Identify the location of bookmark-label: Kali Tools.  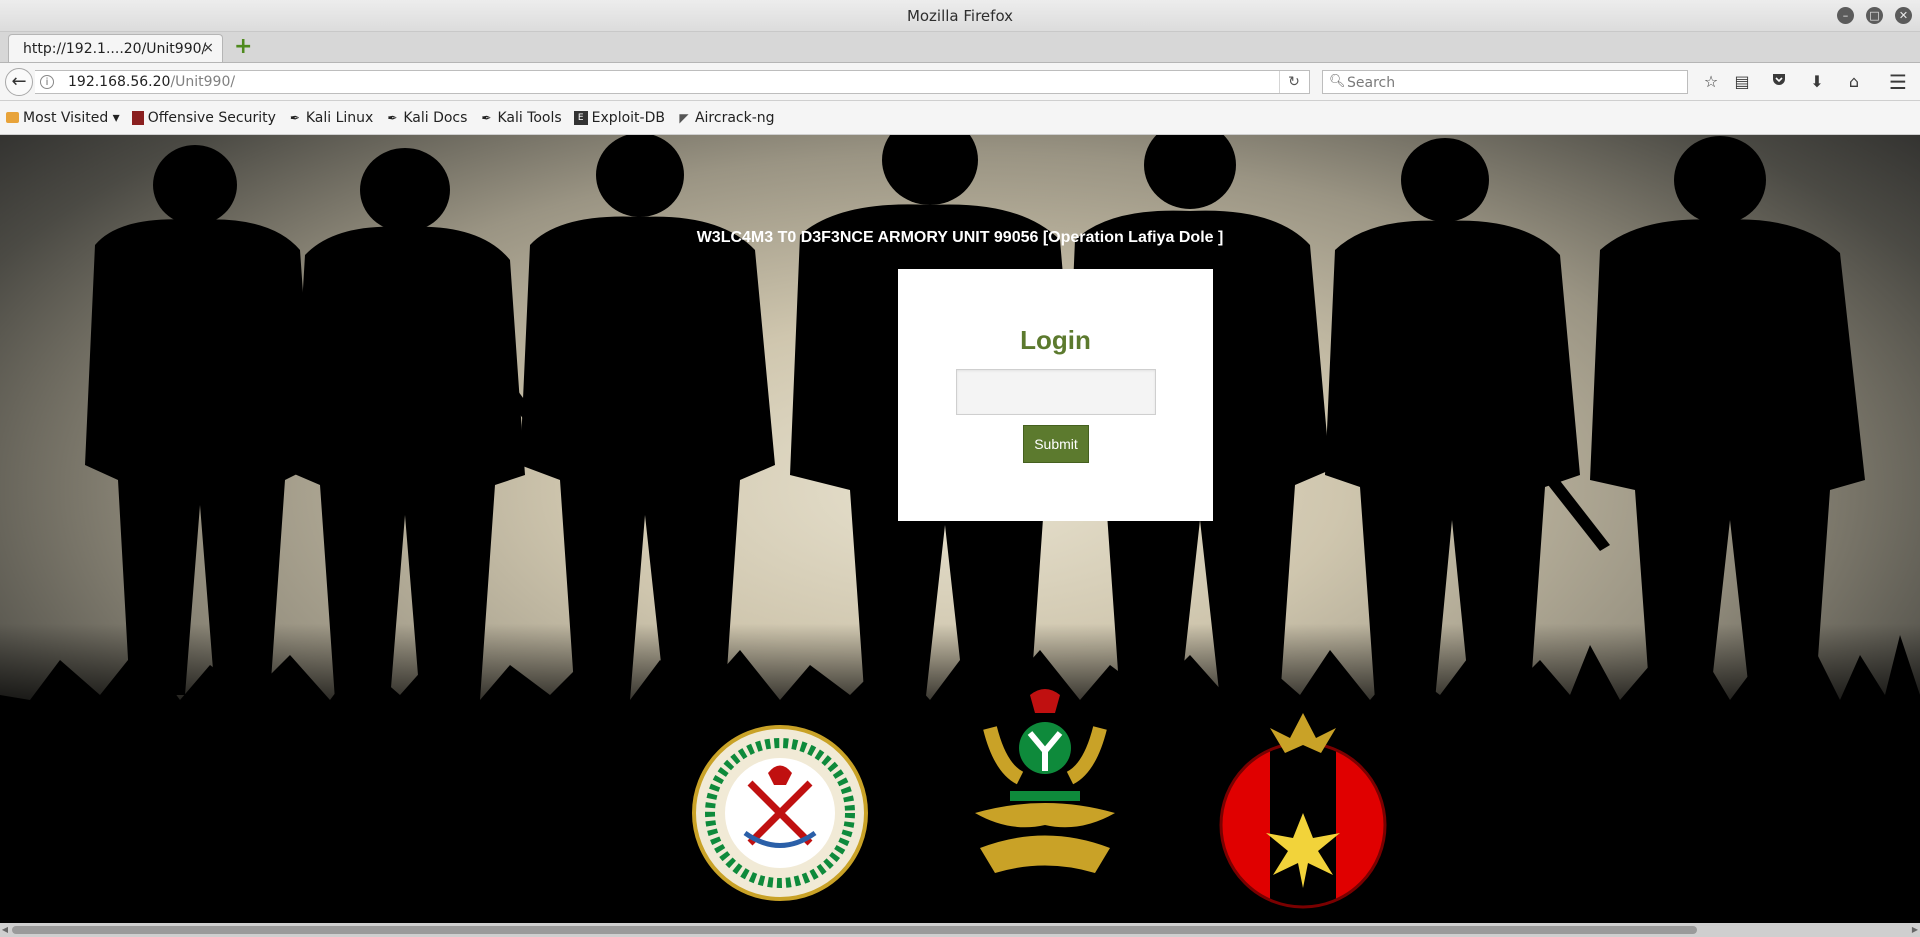
(529, 117).